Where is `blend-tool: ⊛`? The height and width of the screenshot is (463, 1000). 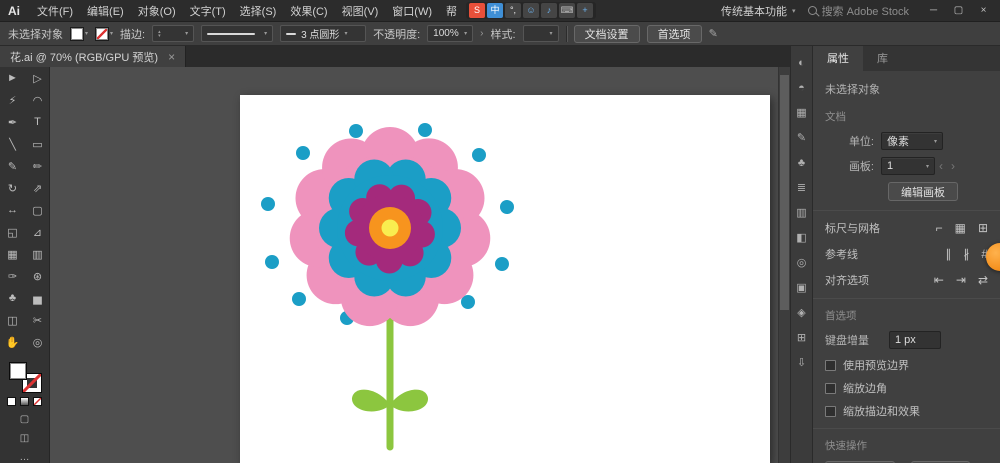 blend-tool: ⊛ is located at coordinates (37, 276).